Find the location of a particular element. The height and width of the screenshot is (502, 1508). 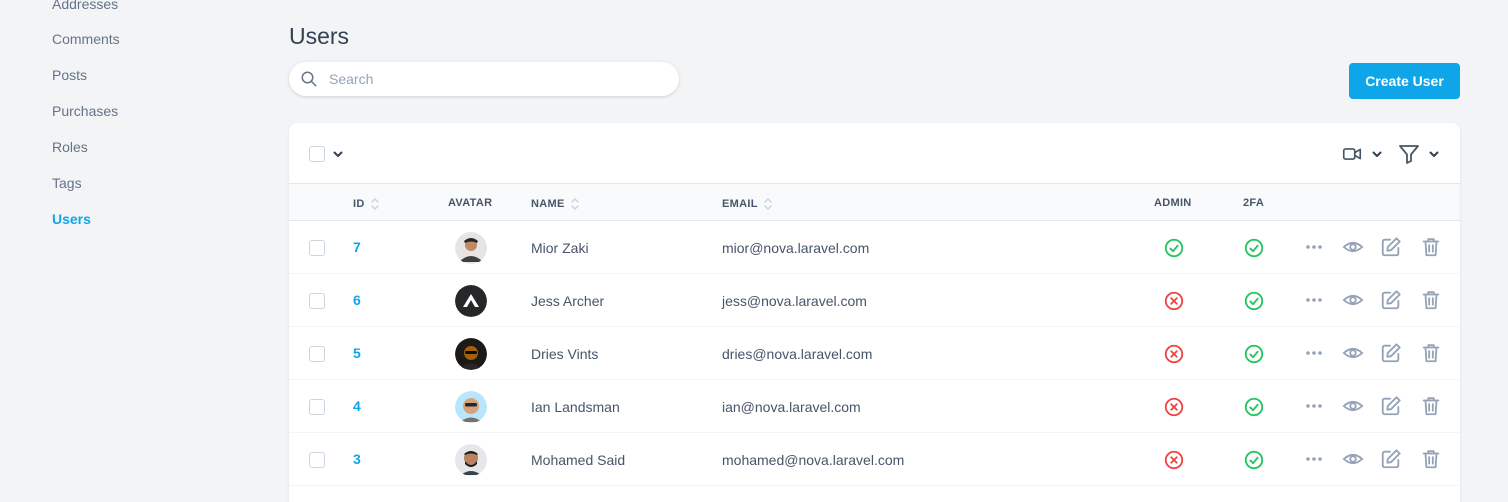

user-email: ian@nova.laravel.com is located at coordinates (791, 407).